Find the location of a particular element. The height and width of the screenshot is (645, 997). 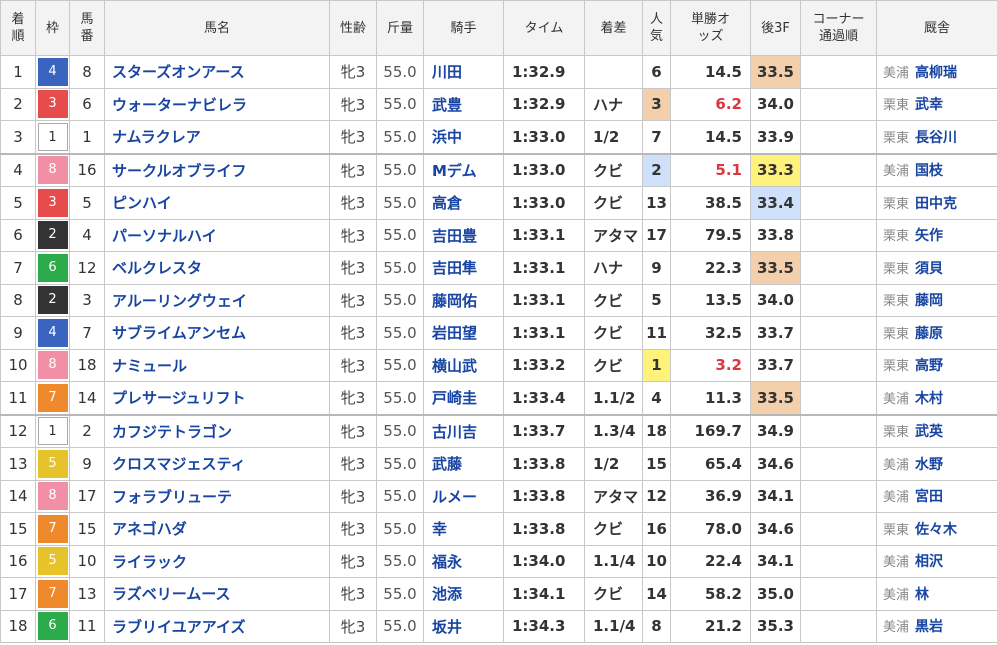

margin-cell: ハナ is located at coordinates (613, 268).